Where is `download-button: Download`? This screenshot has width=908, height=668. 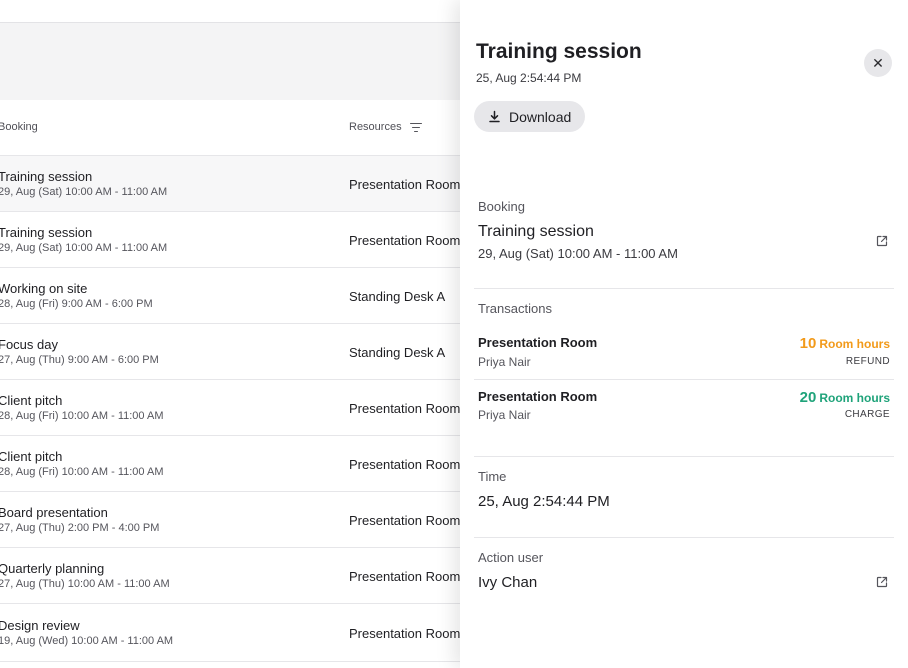
download-button: Download is located at coordinates (530, 116).